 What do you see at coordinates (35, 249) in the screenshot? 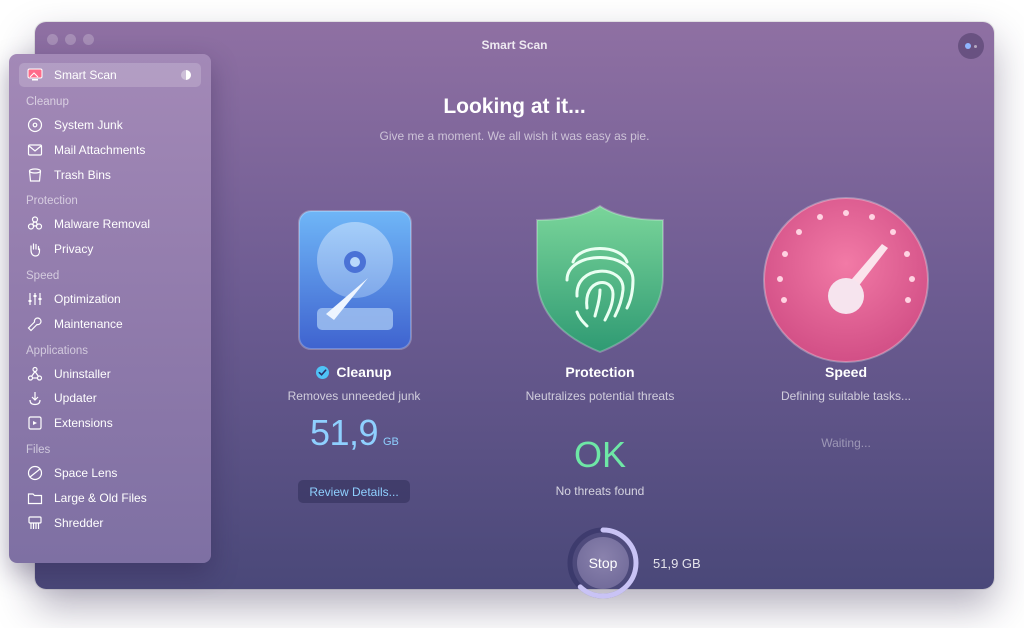
I see `hand-icon` at bounding box center [35, 249].